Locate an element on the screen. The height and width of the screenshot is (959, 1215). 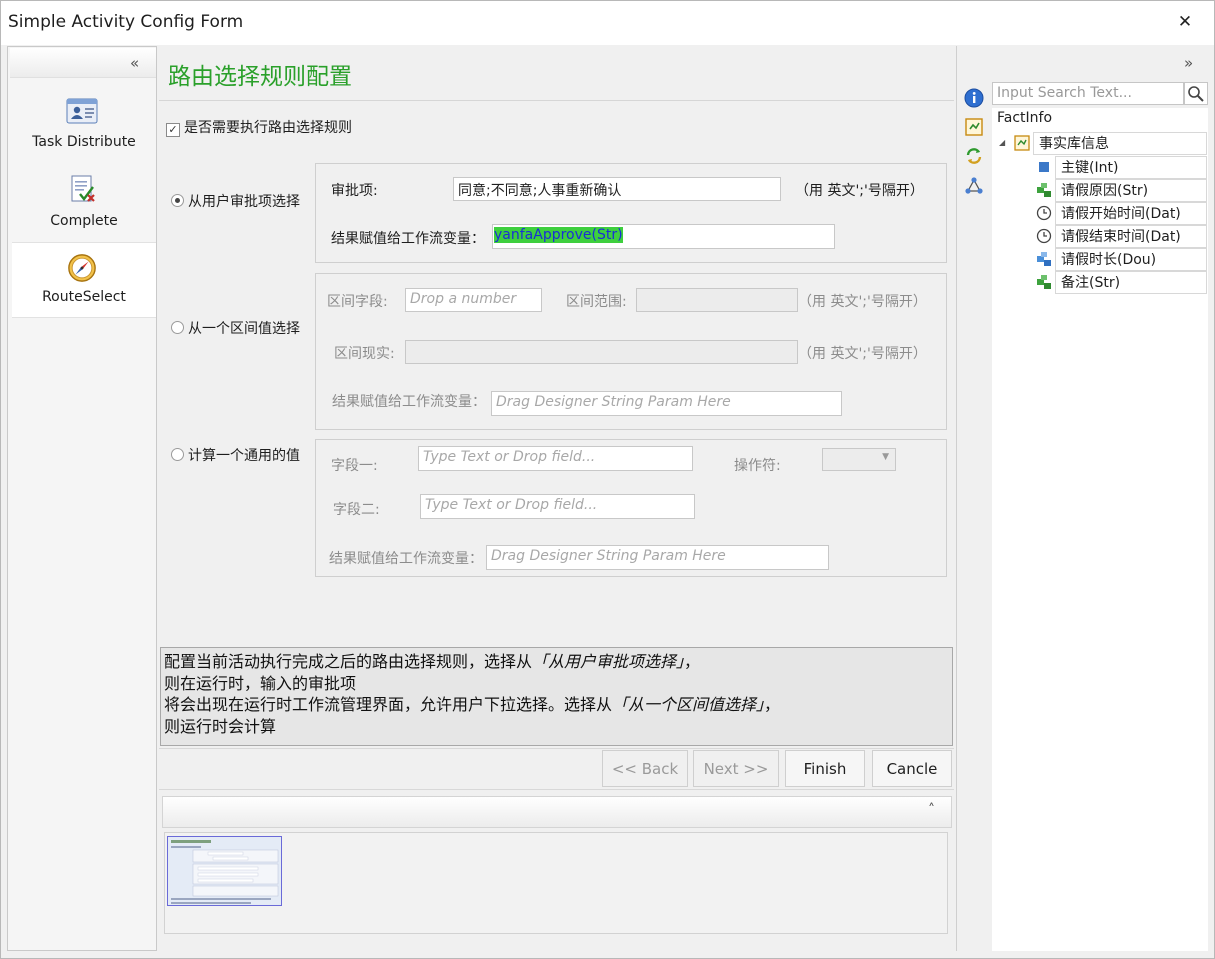
thumbnail-preview-icon is located at coordinates (224, 871).